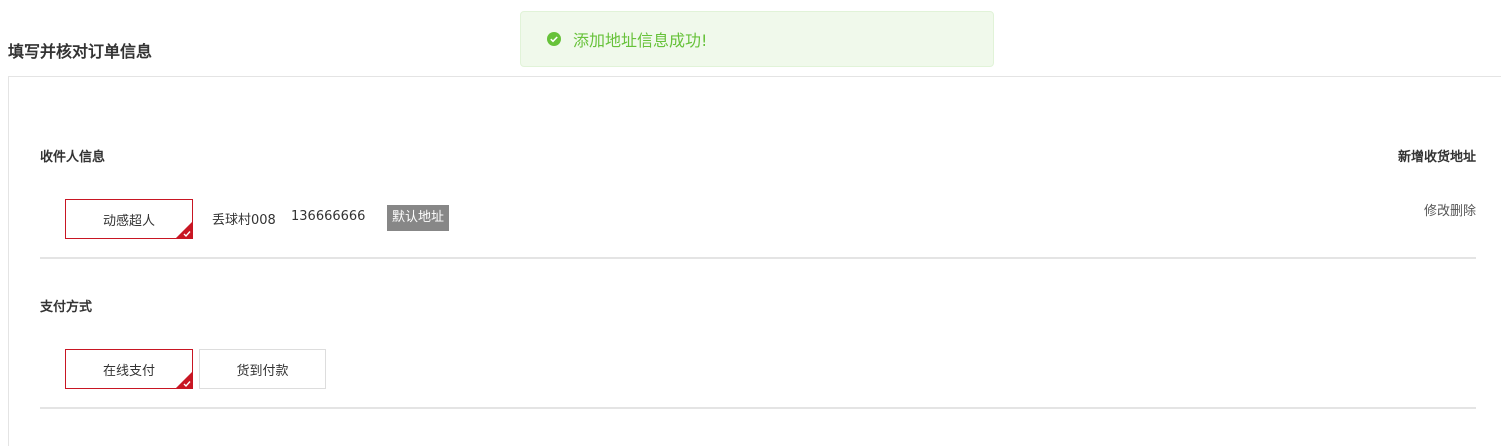  I want to click on add-address-link: 新增收货地址, so click(1437, 155).